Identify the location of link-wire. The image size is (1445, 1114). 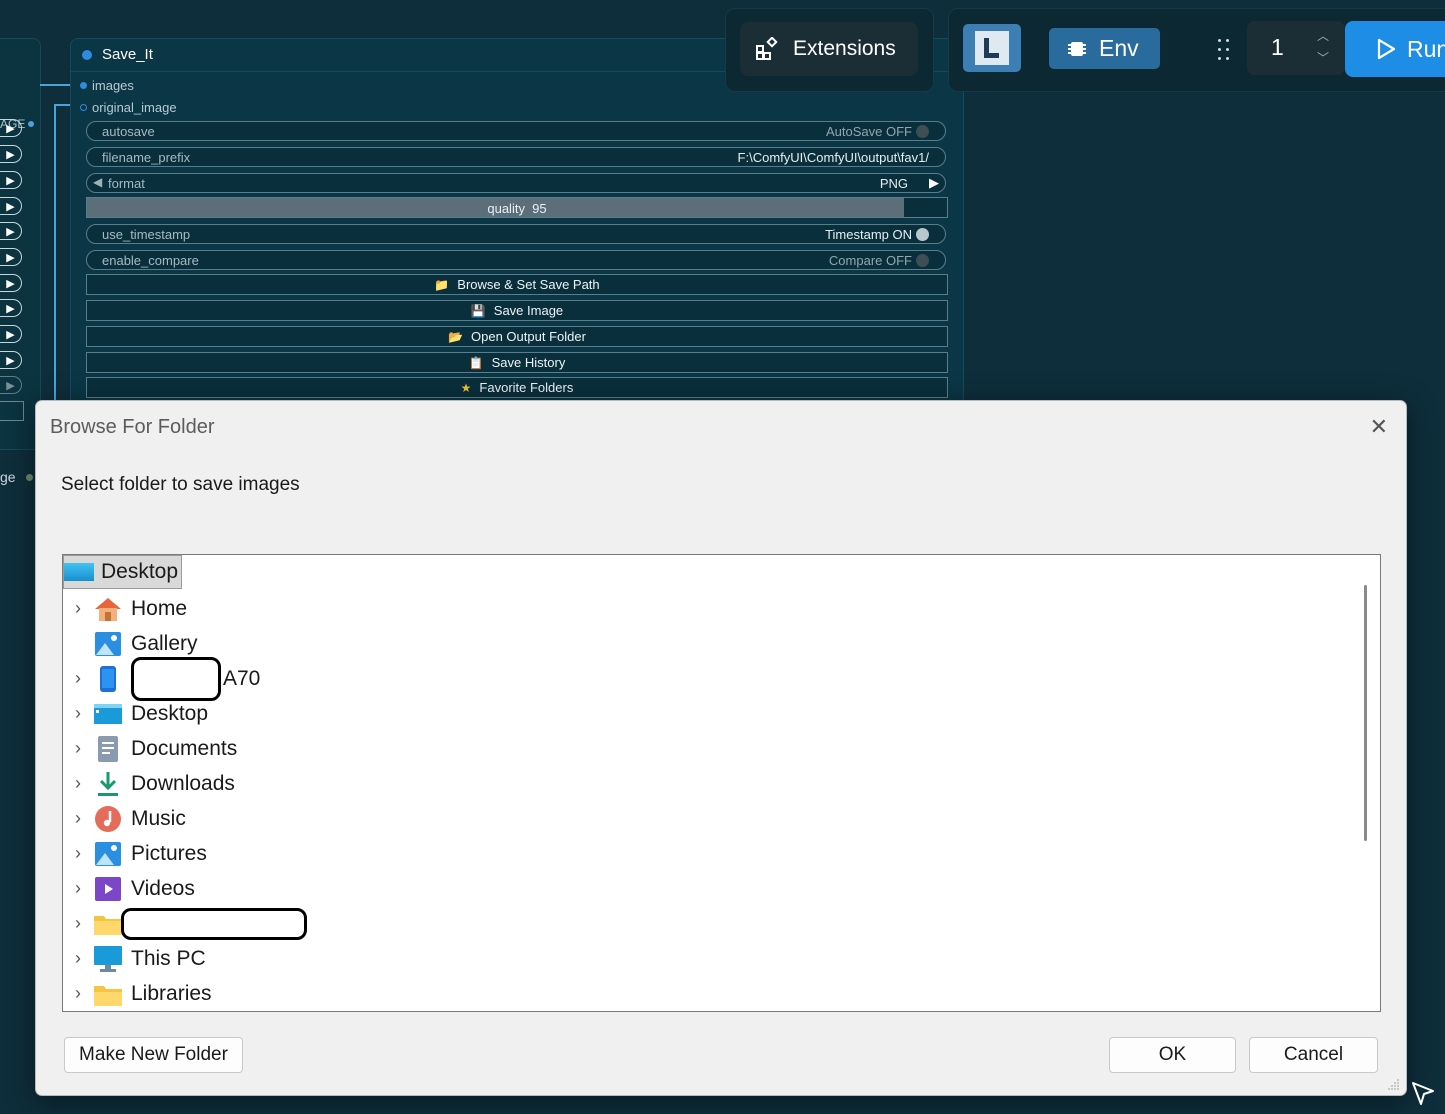
(55, 254).